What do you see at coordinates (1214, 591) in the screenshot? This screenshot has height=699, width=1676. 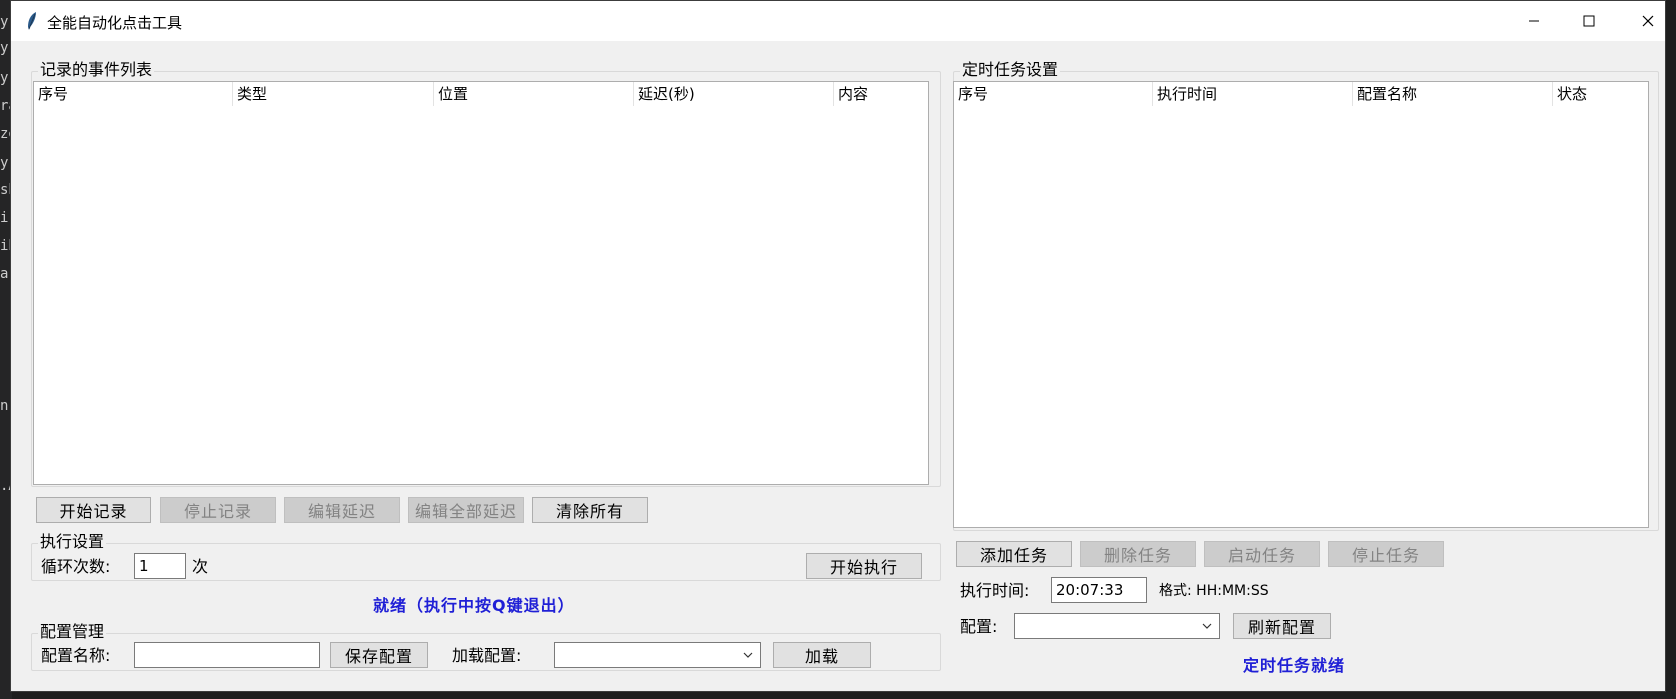 I see `time-format-label: 格式: HH:MM:SS` at bounding box center [1214, 591].